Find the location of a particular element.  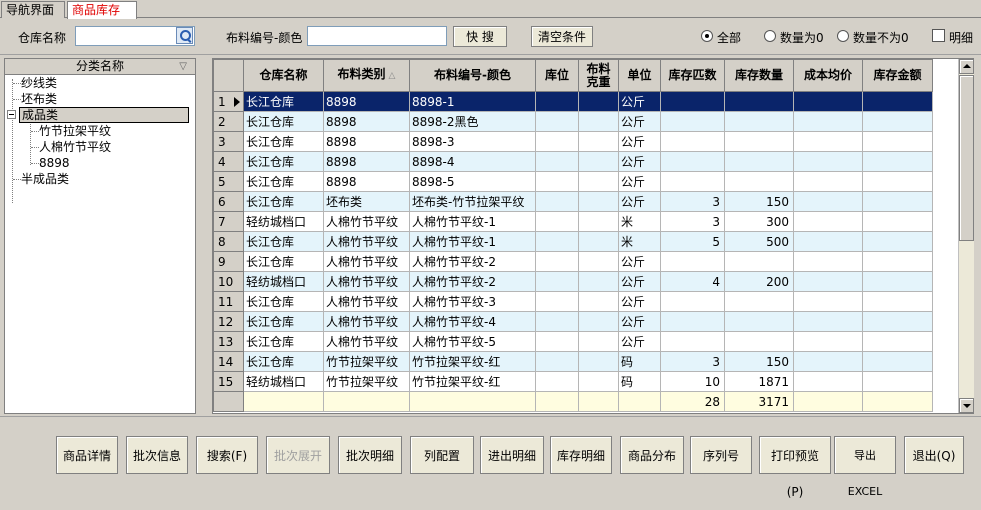

tab-navigation: 导航界面 is located at coordinates (33, 9).